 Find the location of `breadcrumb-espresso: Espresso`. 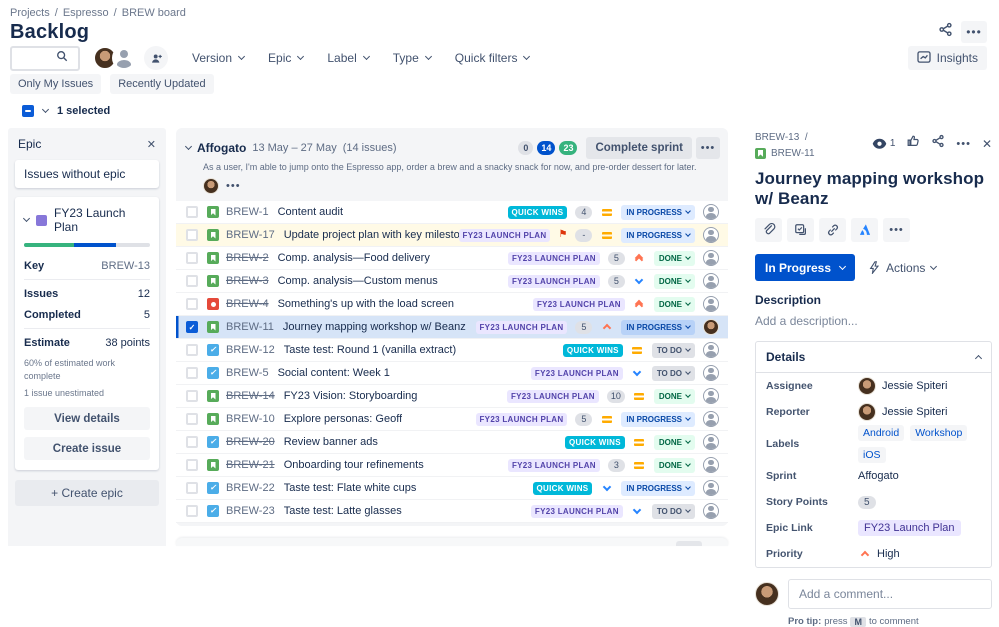

breadcrumb-espresso: Espresso is located at coordinates (86, 13).